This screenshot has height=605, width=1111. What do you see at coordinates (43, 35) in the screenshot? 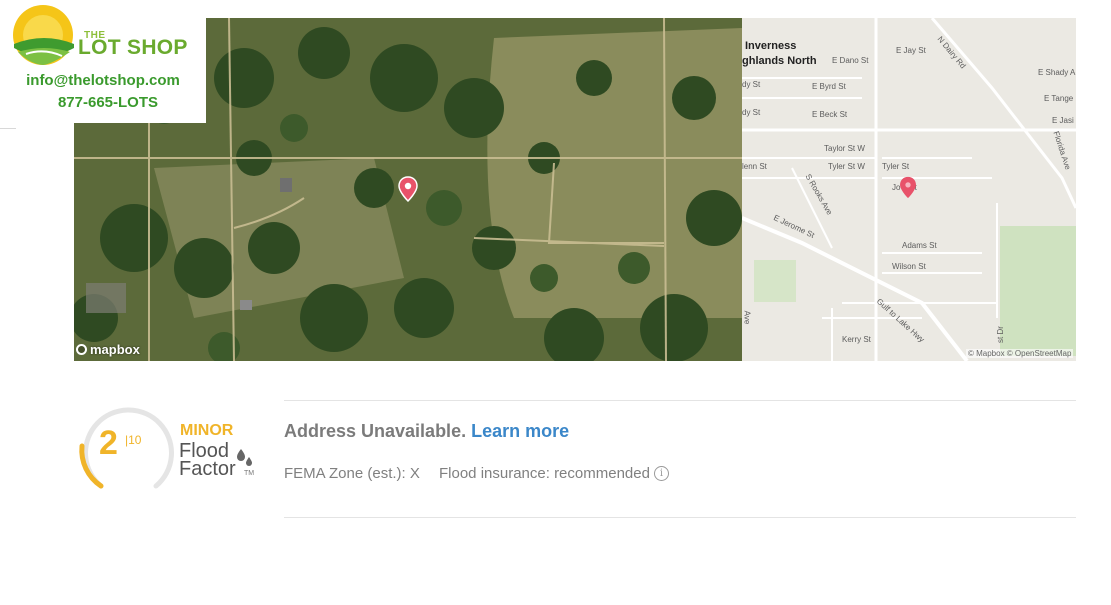
I see `sun-field-logo-icon` at bounding box center [43, 35].